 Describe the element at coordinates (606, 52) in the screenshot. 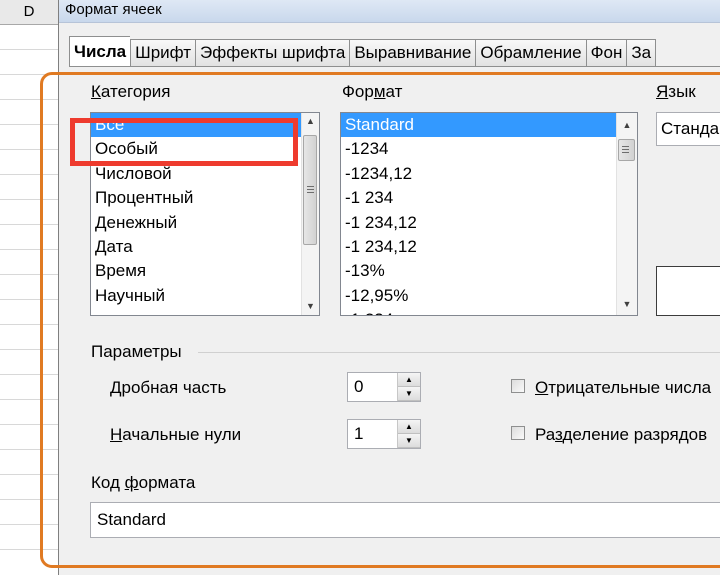

I see `tab-background: Фон` at that location.